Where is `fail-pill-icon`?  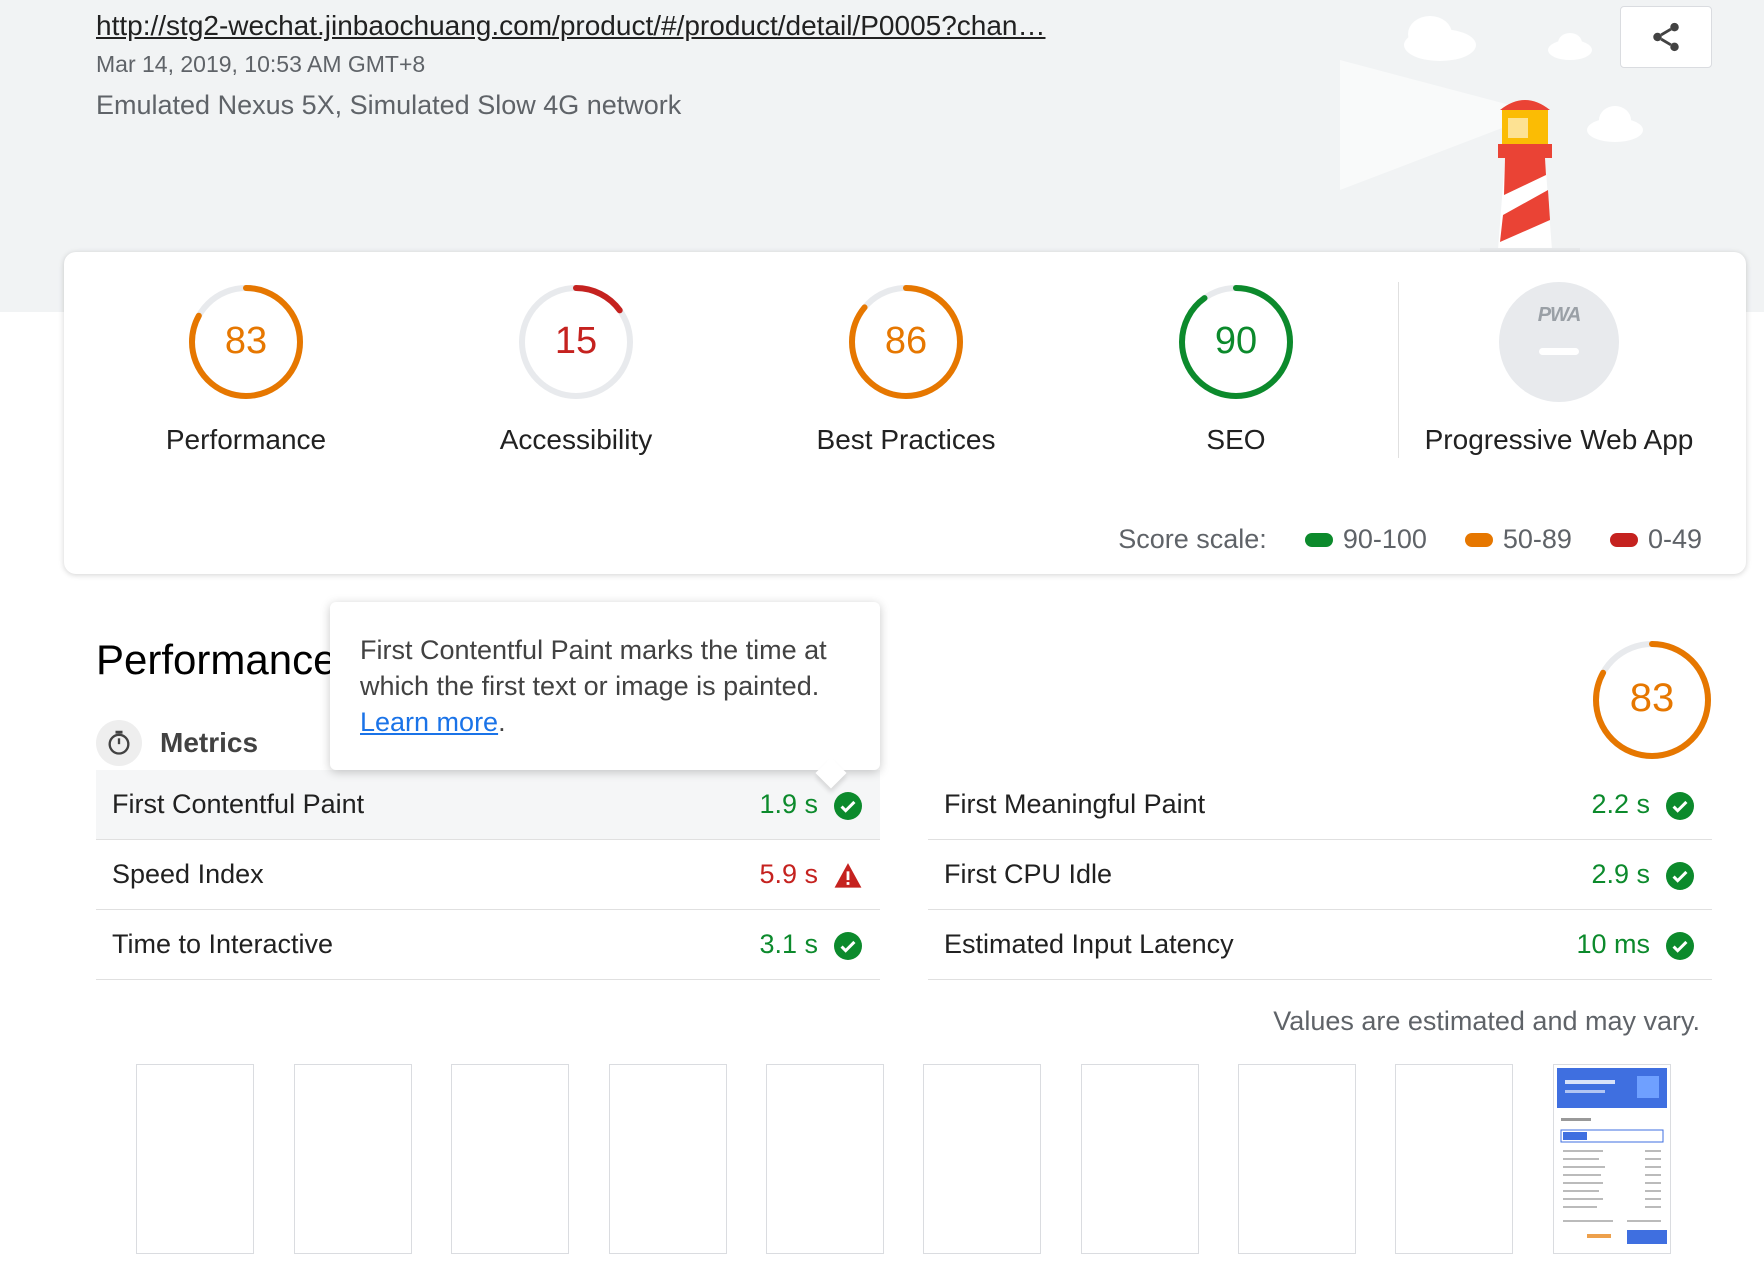 fail-pill-icon is located at coordinates (1623, 539).